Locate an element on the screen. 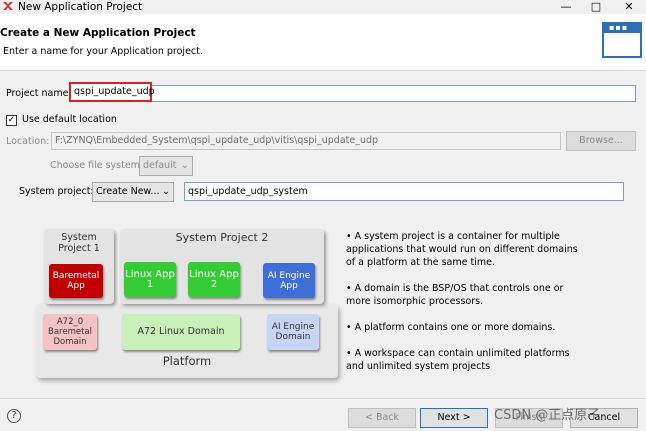 The height and width of the screenshot is (431, 646). file-system-value: default is located at coordinates (160, 165).